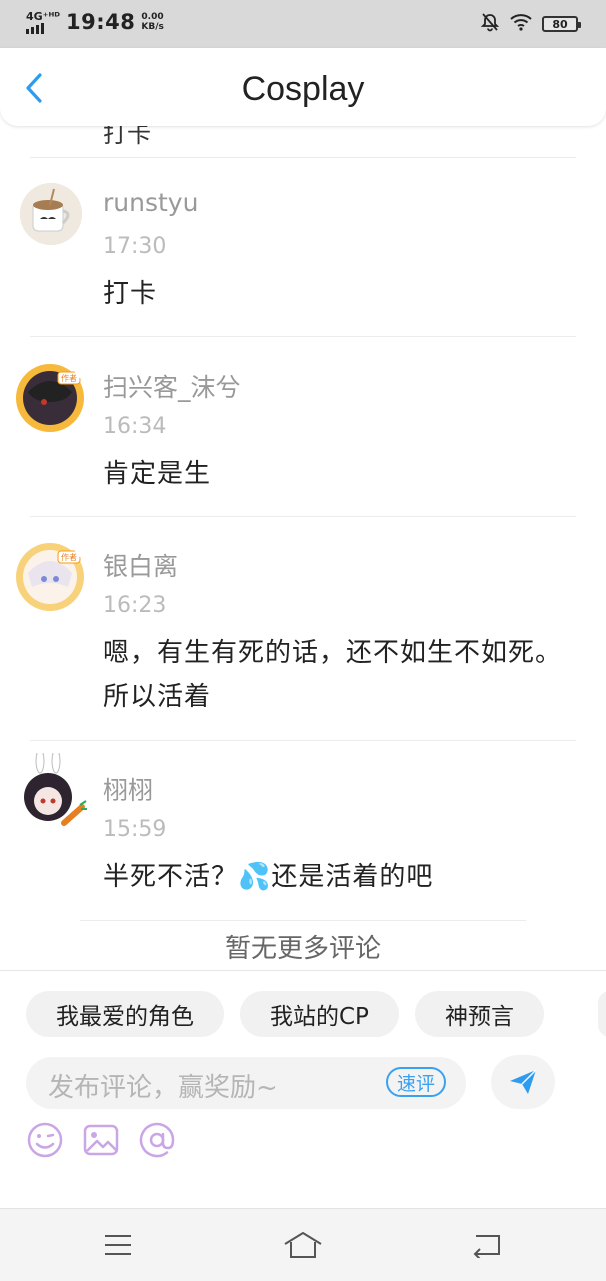 The height and width of the screenshot is (1281, 606). Describe the element at coordinates (135, 829) in the screenshot. I see `comment-time: 15:59` at that location.